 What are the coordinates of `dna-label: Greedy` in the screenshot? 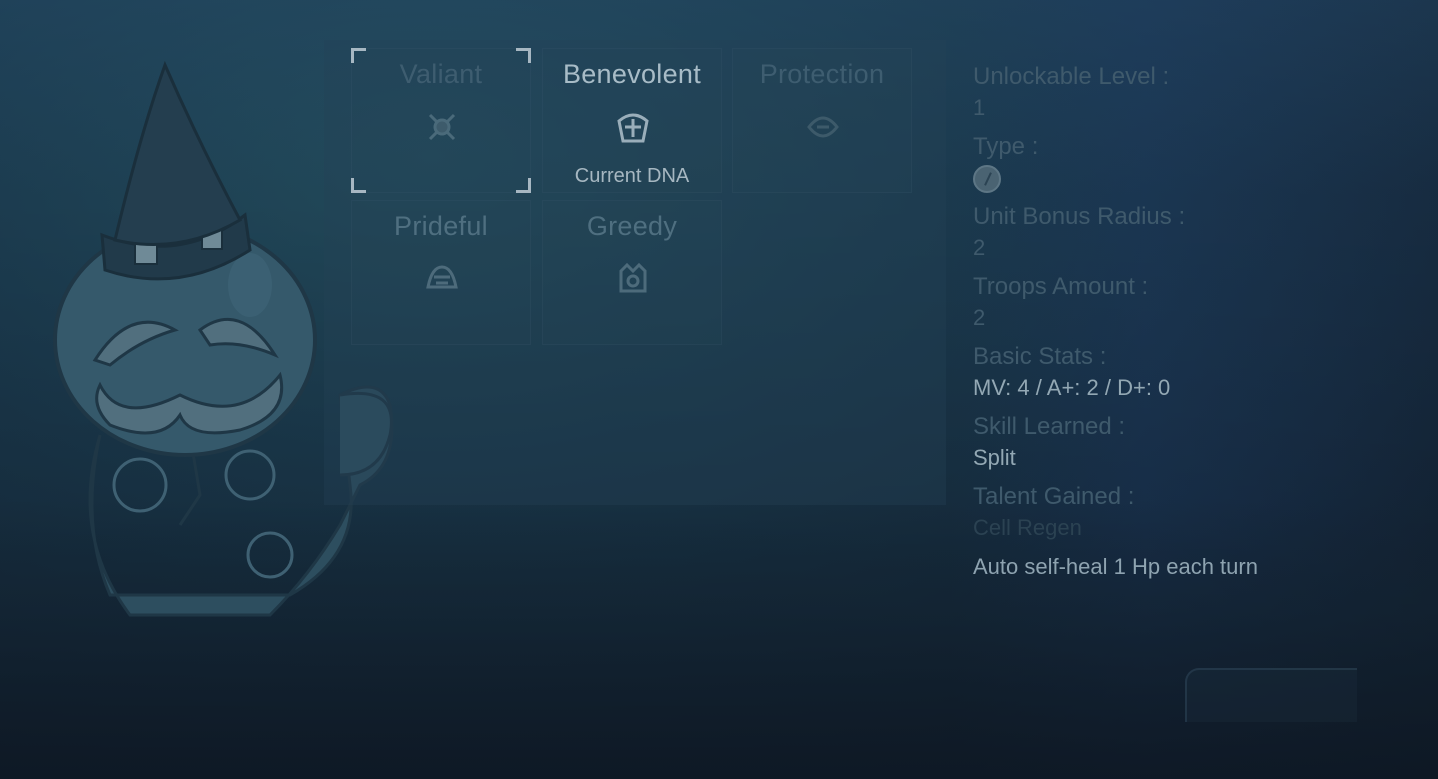 It's located at (632, 226).